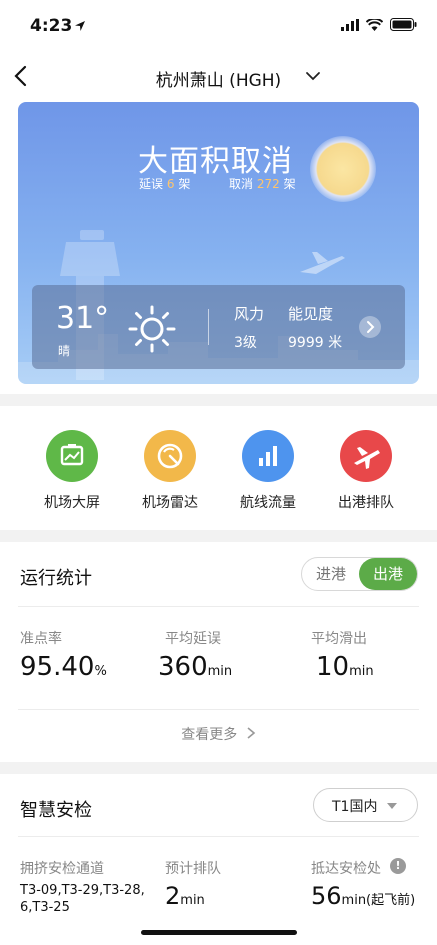 The width and height of the screenshot is (437, 945). Describe the element at coordinates (83, 318) in the screenshot. I see `temperature: 31°` at that location.